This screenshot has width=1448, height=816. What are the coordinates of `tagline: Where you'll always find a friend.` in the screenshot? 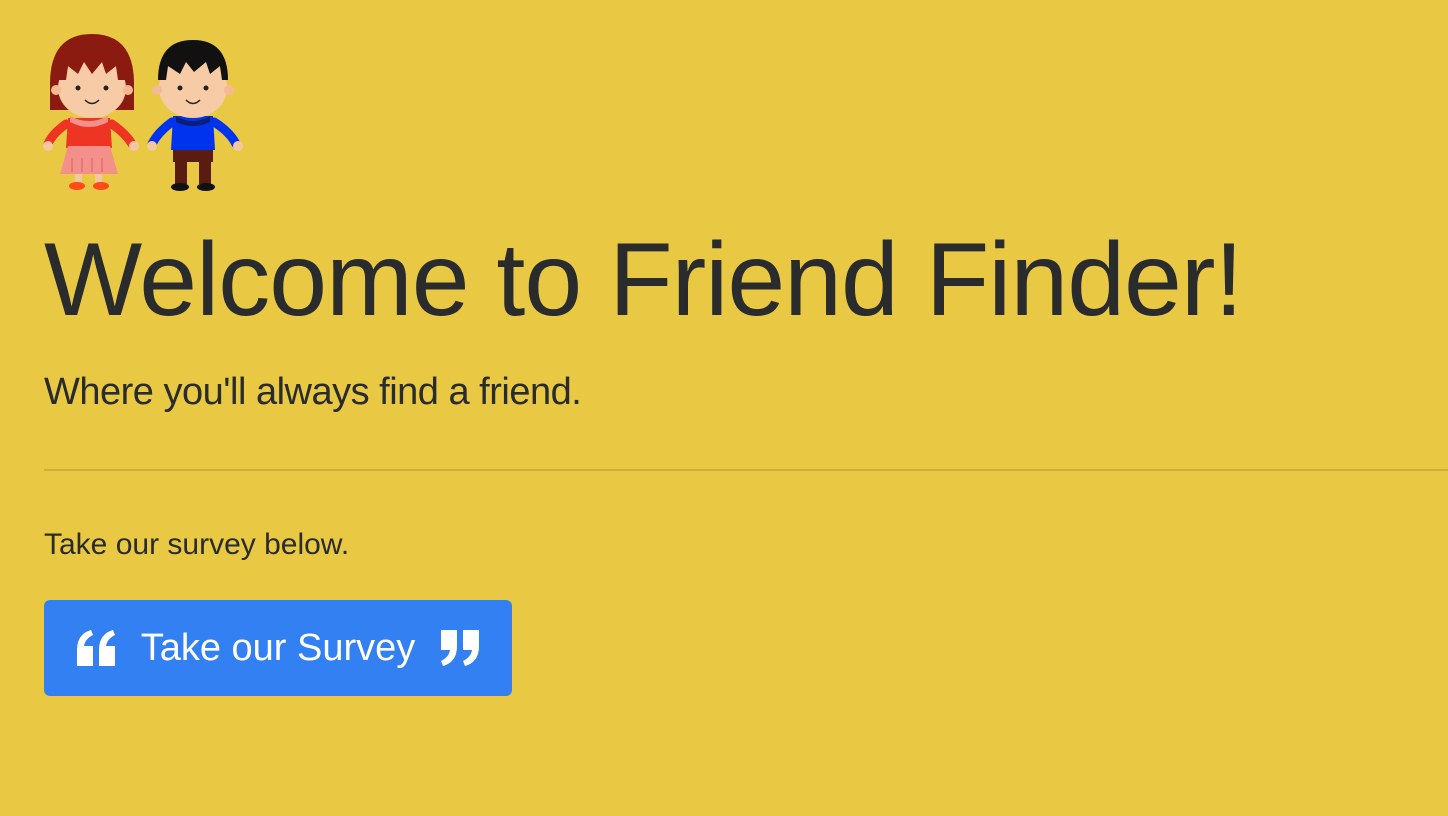 It's located at (313, 392).